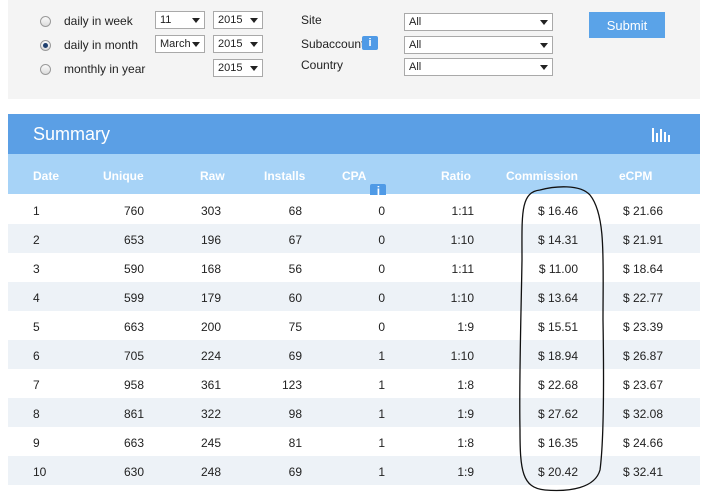 This screenshot has height=494, width=708. Describe the element at coordinates (210, 414) in the screenshot. I see `cell-raw: 322` at that location.